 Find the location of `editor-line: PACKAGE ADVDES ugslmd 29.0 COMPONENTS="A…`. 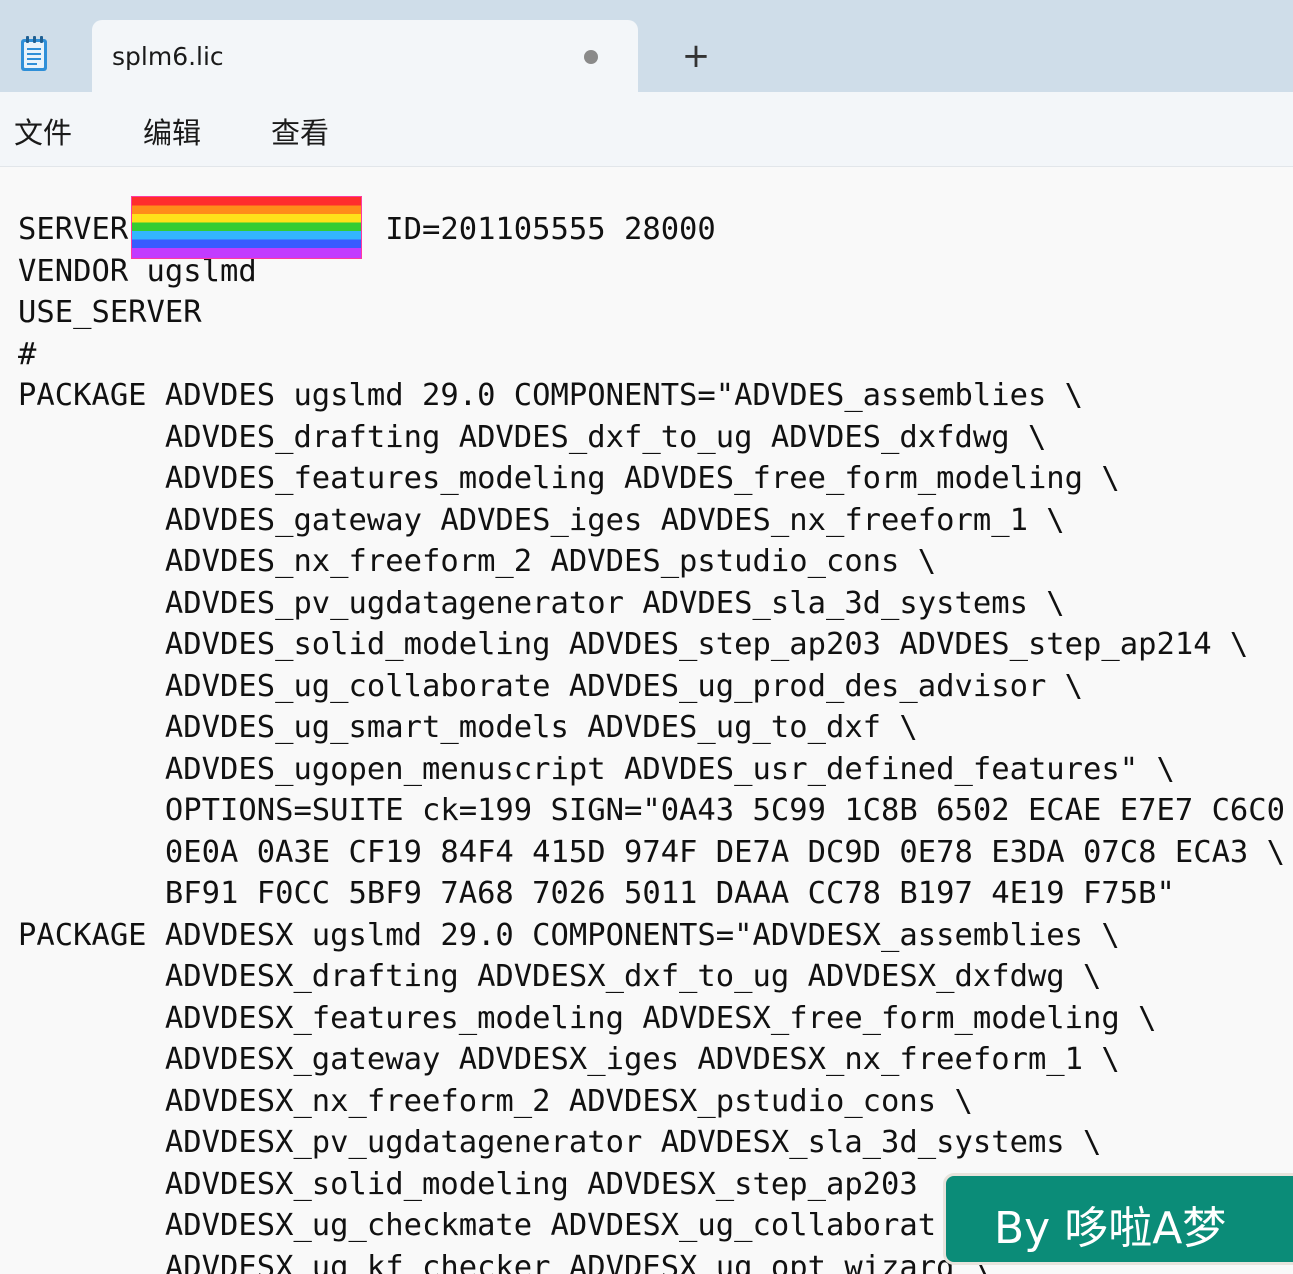

editor-line: PACKAGE ADVDES ugslmd 29.0 COMPONENTS="A… is located at coordinates (551, 395).